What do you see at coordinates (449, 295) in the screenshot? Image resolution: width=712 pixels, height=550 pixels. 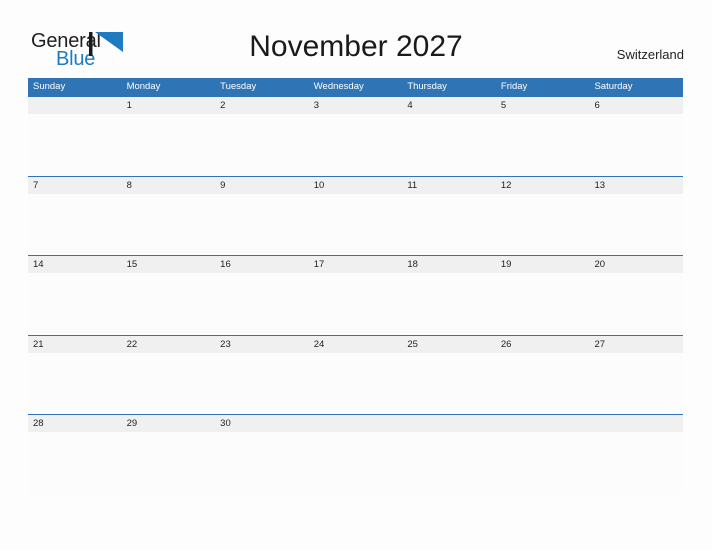 I see `day-cell: 18` at bounding box center [449, 295].